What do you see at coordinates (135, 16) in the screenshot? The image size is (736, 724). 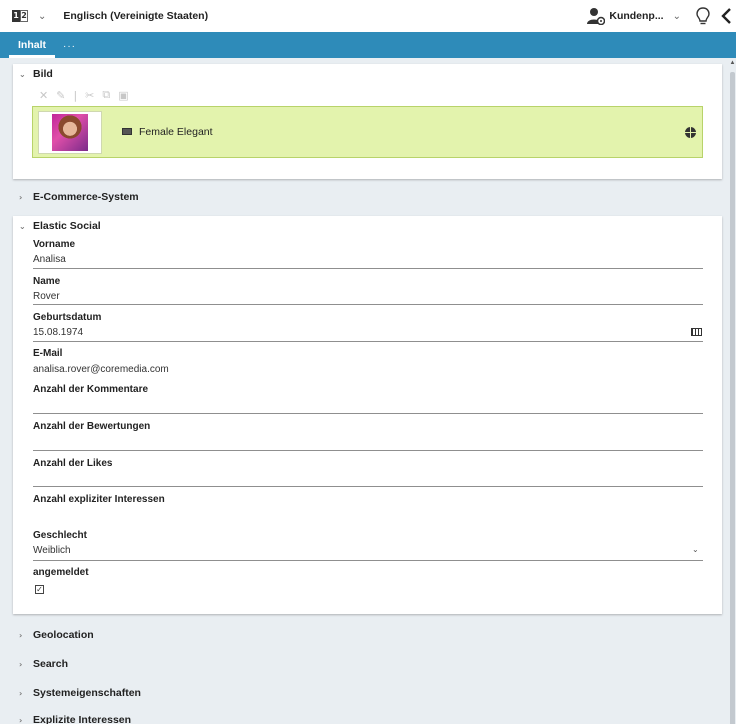 I see `locale-label: Englisch (Vereinigte Staaten)` at bounding box center [135, 16].